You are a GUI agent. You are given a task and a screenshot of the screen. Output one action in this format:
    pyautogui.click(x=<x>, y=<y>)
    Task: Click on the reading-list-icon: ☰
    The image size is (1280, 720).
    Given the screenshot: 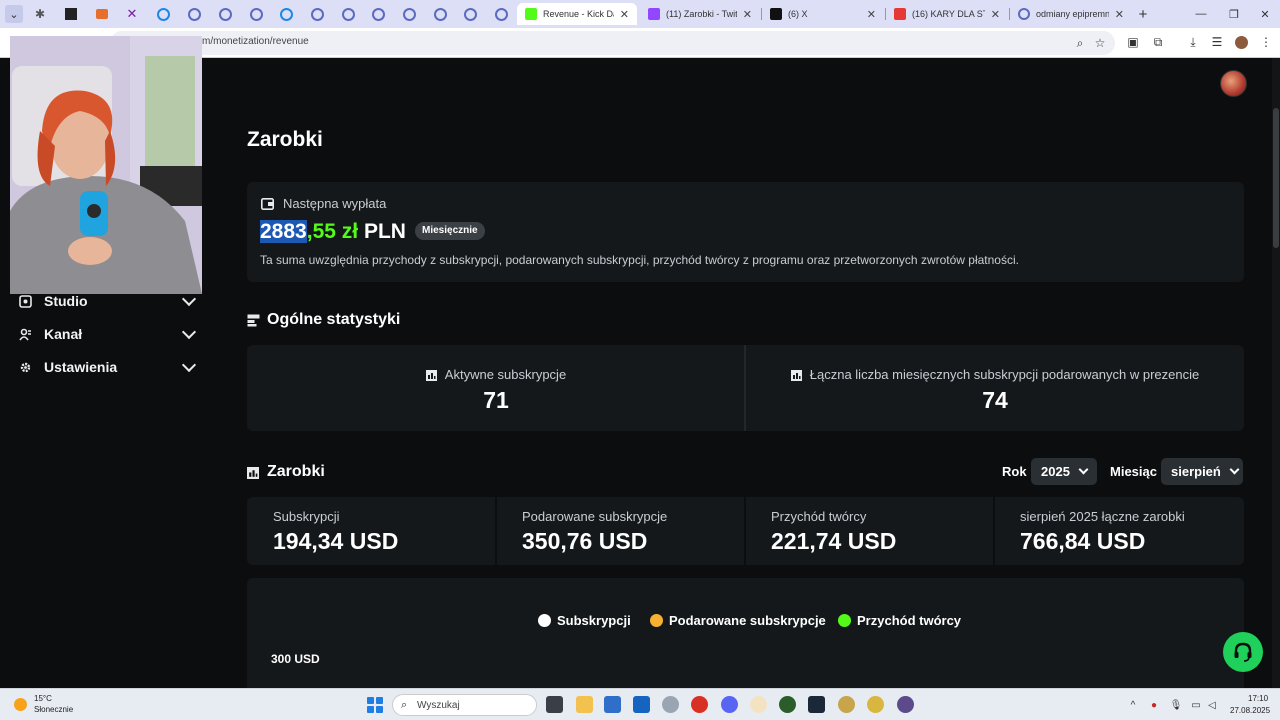 What is the action you would take?
    pyautogui.click(x=1217, y=42)
    